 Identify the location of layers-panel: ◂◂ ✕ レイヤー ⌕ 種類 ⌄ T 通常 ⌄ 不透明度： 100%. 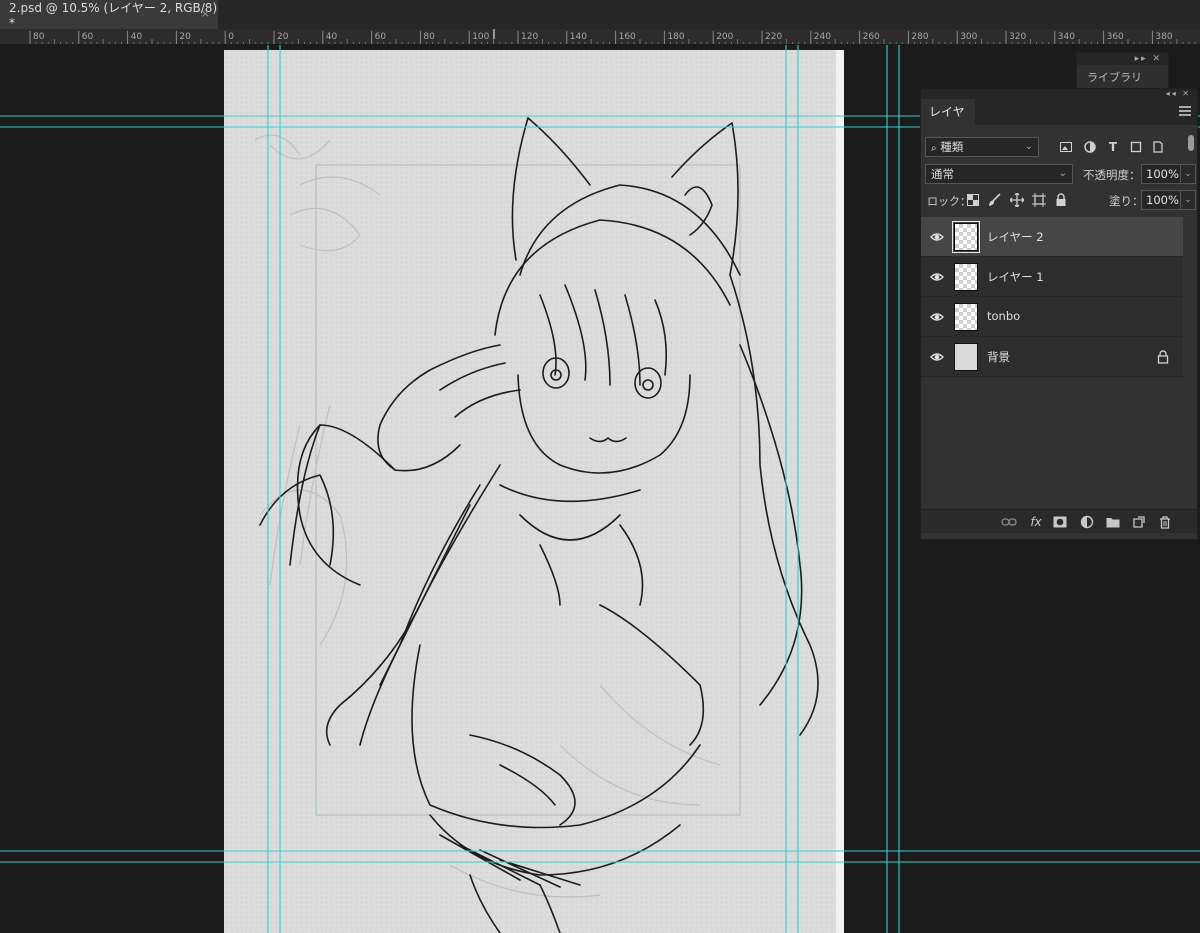
(1059, 314).